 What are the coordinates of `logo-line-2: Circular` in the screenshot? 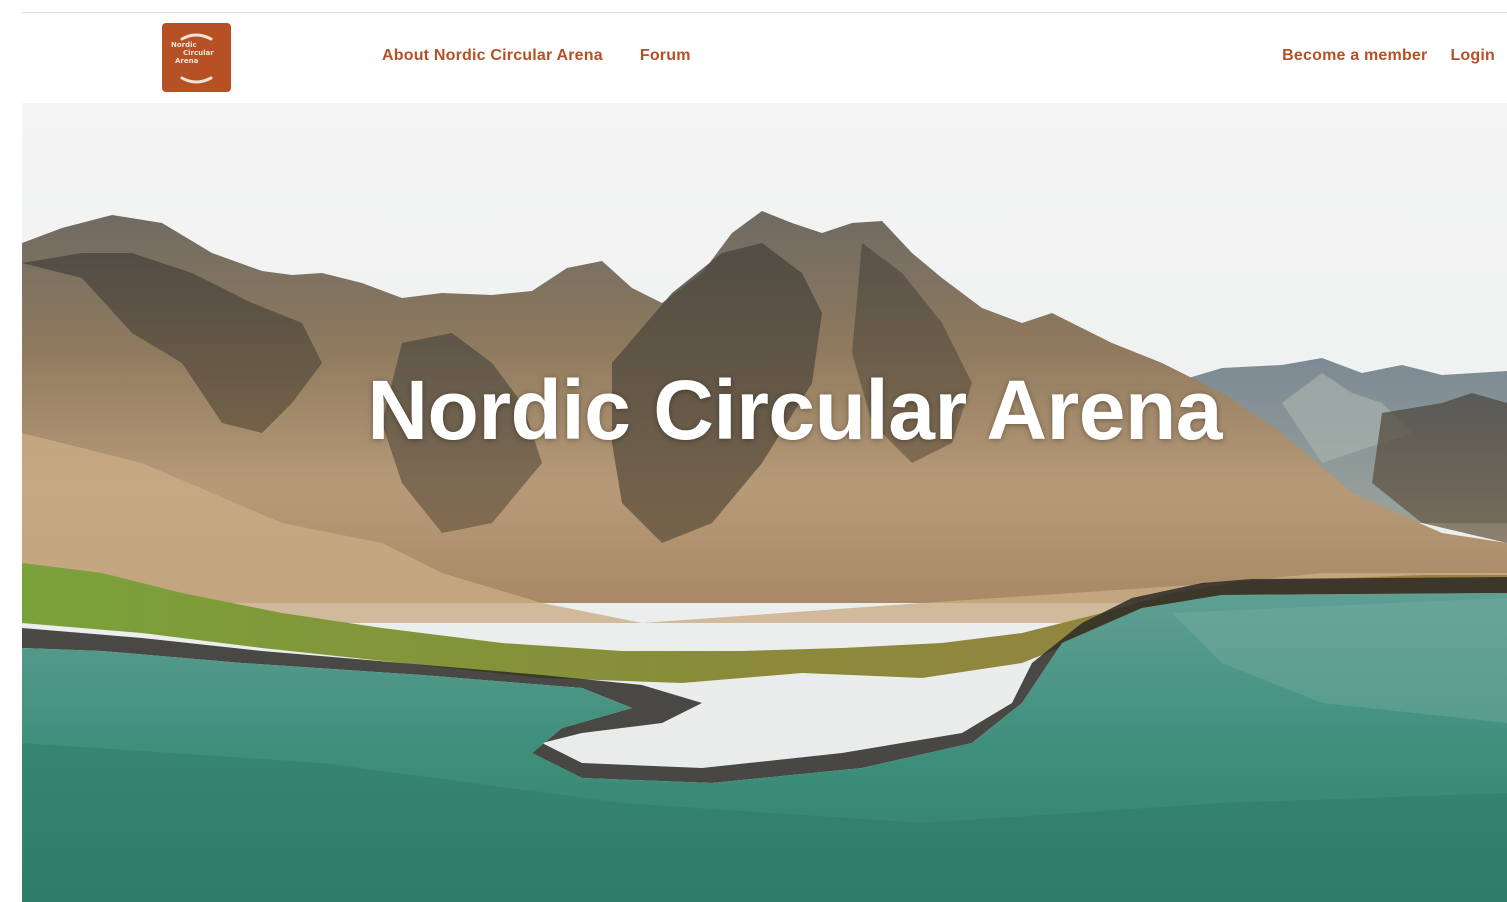 It's located at (198, 53).